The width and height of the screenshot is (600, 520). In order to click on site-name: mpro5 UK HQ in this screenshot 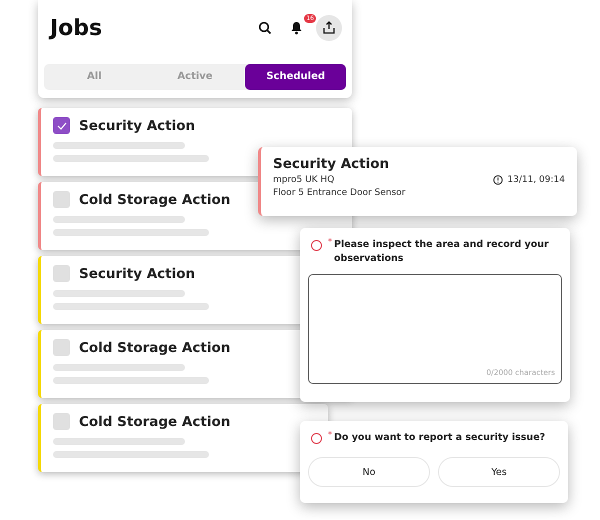, I will do `click(303, 180)`.